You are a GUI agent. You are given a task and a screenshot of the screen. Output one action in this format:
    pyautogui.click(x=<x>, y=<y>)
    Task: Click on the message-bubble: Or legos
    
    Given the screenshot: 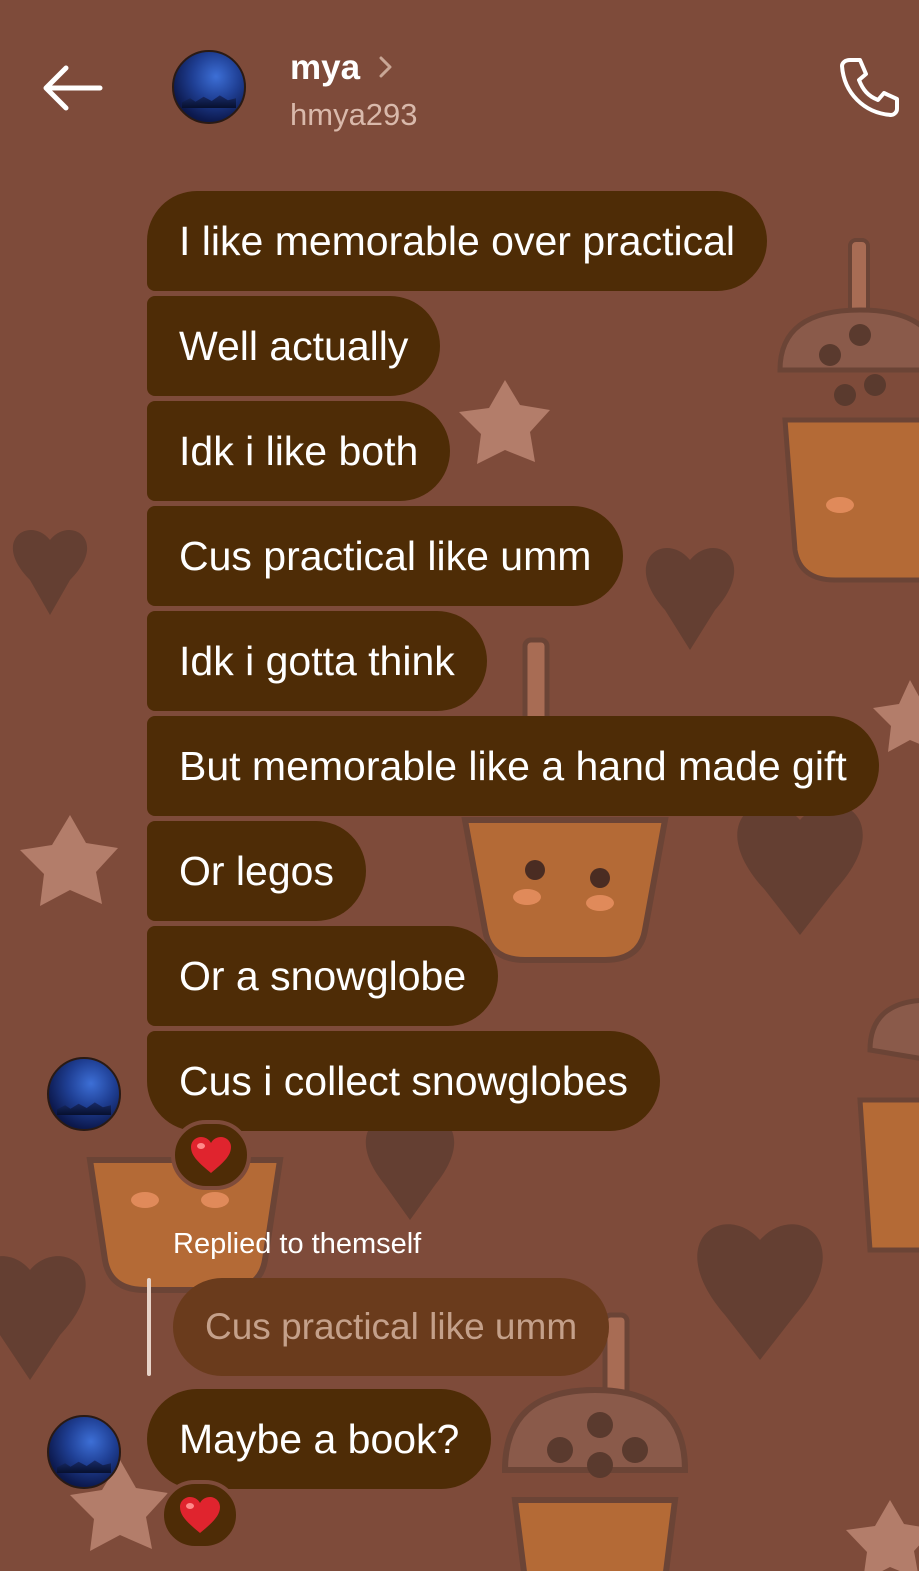 What is the action you would take?
    pyautogui.click(x=256, y=871)
    